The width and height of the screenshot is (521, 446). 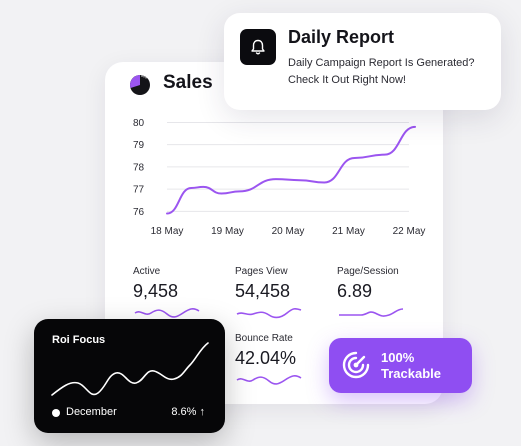 What do you see at coordinates (139, 123) in the screenshot?
I see `y-tick-label: 80` at bounding box center [139, 123].